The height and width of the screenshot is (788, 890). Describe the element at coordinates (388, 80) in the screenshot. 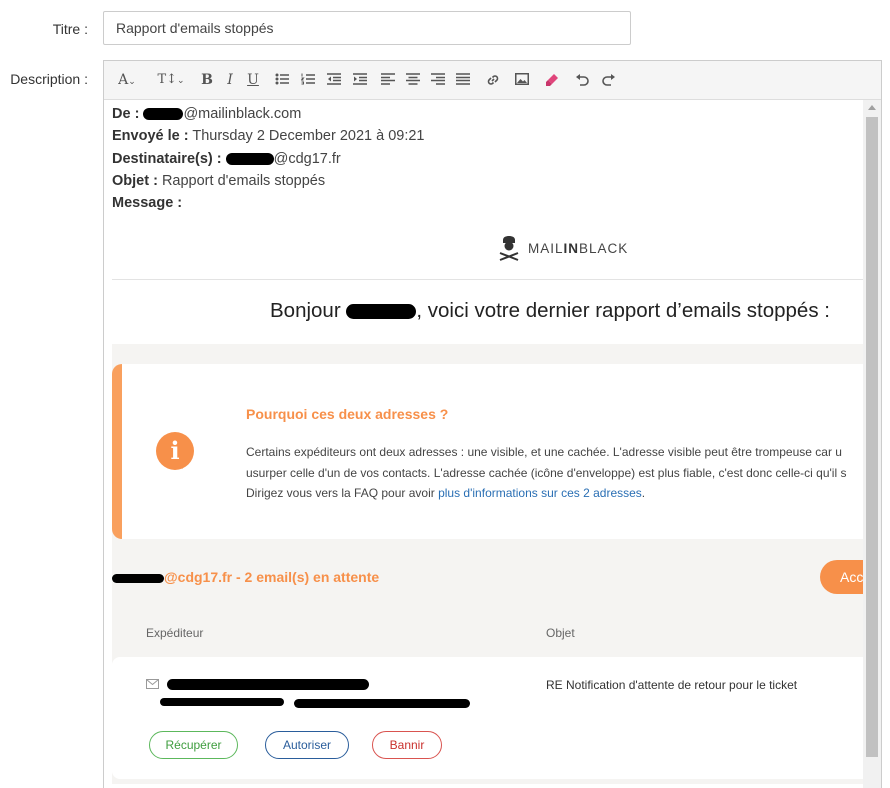

I see `align-left-icon` at that location.